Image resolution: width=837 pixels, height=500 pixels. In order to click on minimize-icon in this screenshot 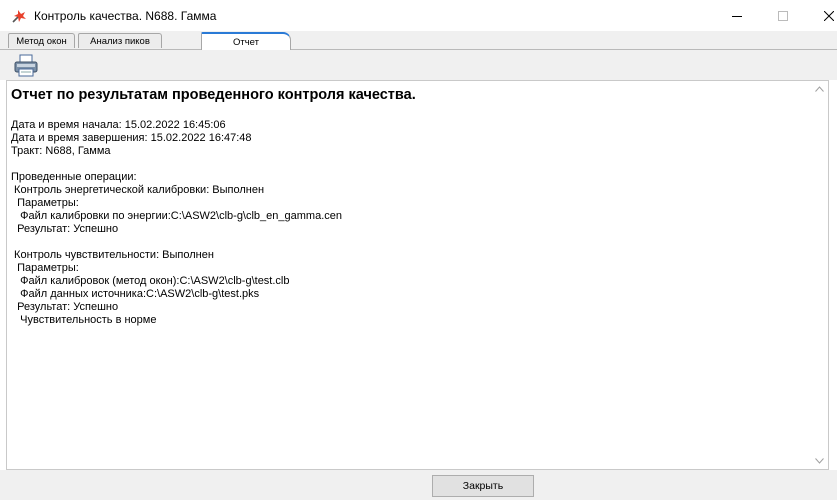, I will do `click(737, 16)`.